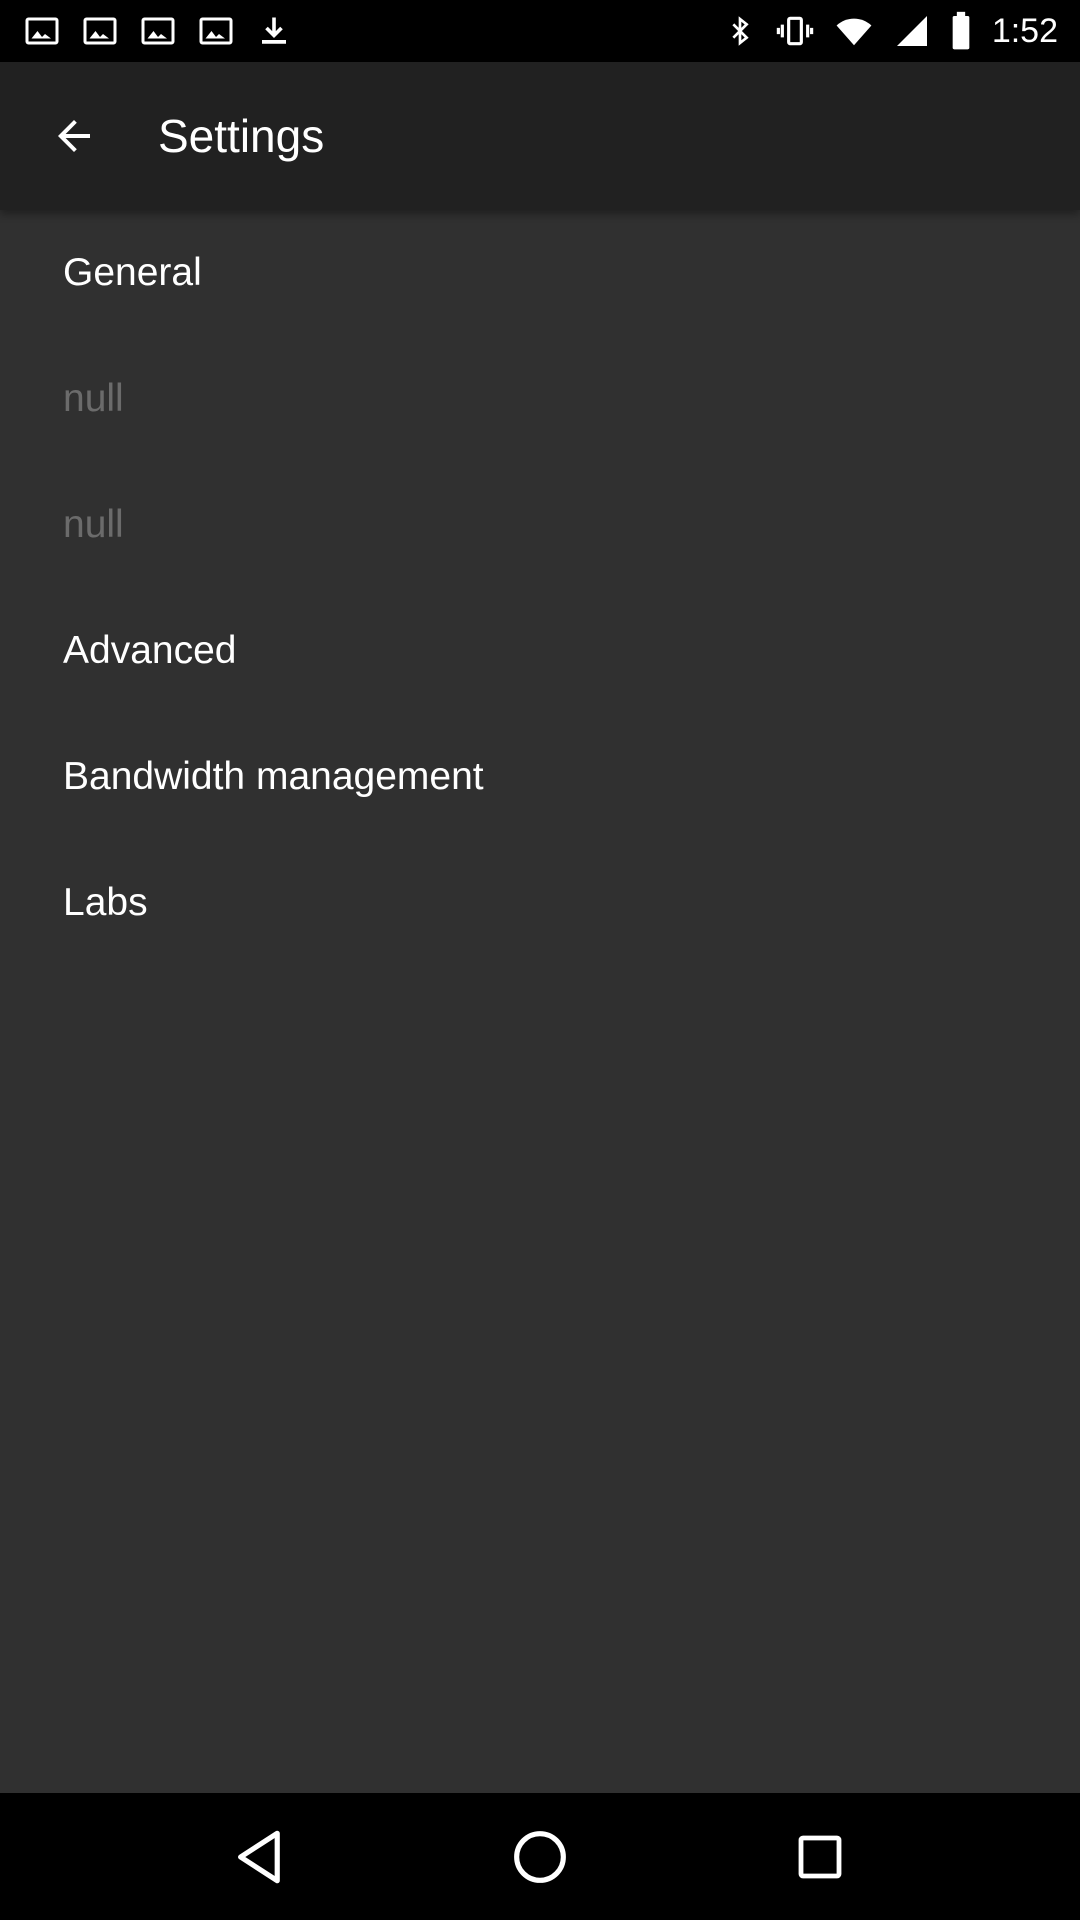  What do you see at coordinates (540, 525) in the screenshot?
I see `settings-item-null-2: null` at bounding box center [540, 525].